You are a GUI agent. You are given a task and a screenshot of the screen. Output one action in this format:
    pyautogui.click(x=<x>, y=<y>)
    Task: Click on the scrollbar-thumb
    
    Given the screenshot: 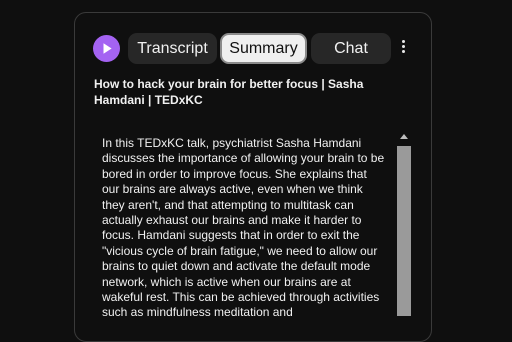 What is the action you would take?
    pyautogui.click(x=404, y=231)
    